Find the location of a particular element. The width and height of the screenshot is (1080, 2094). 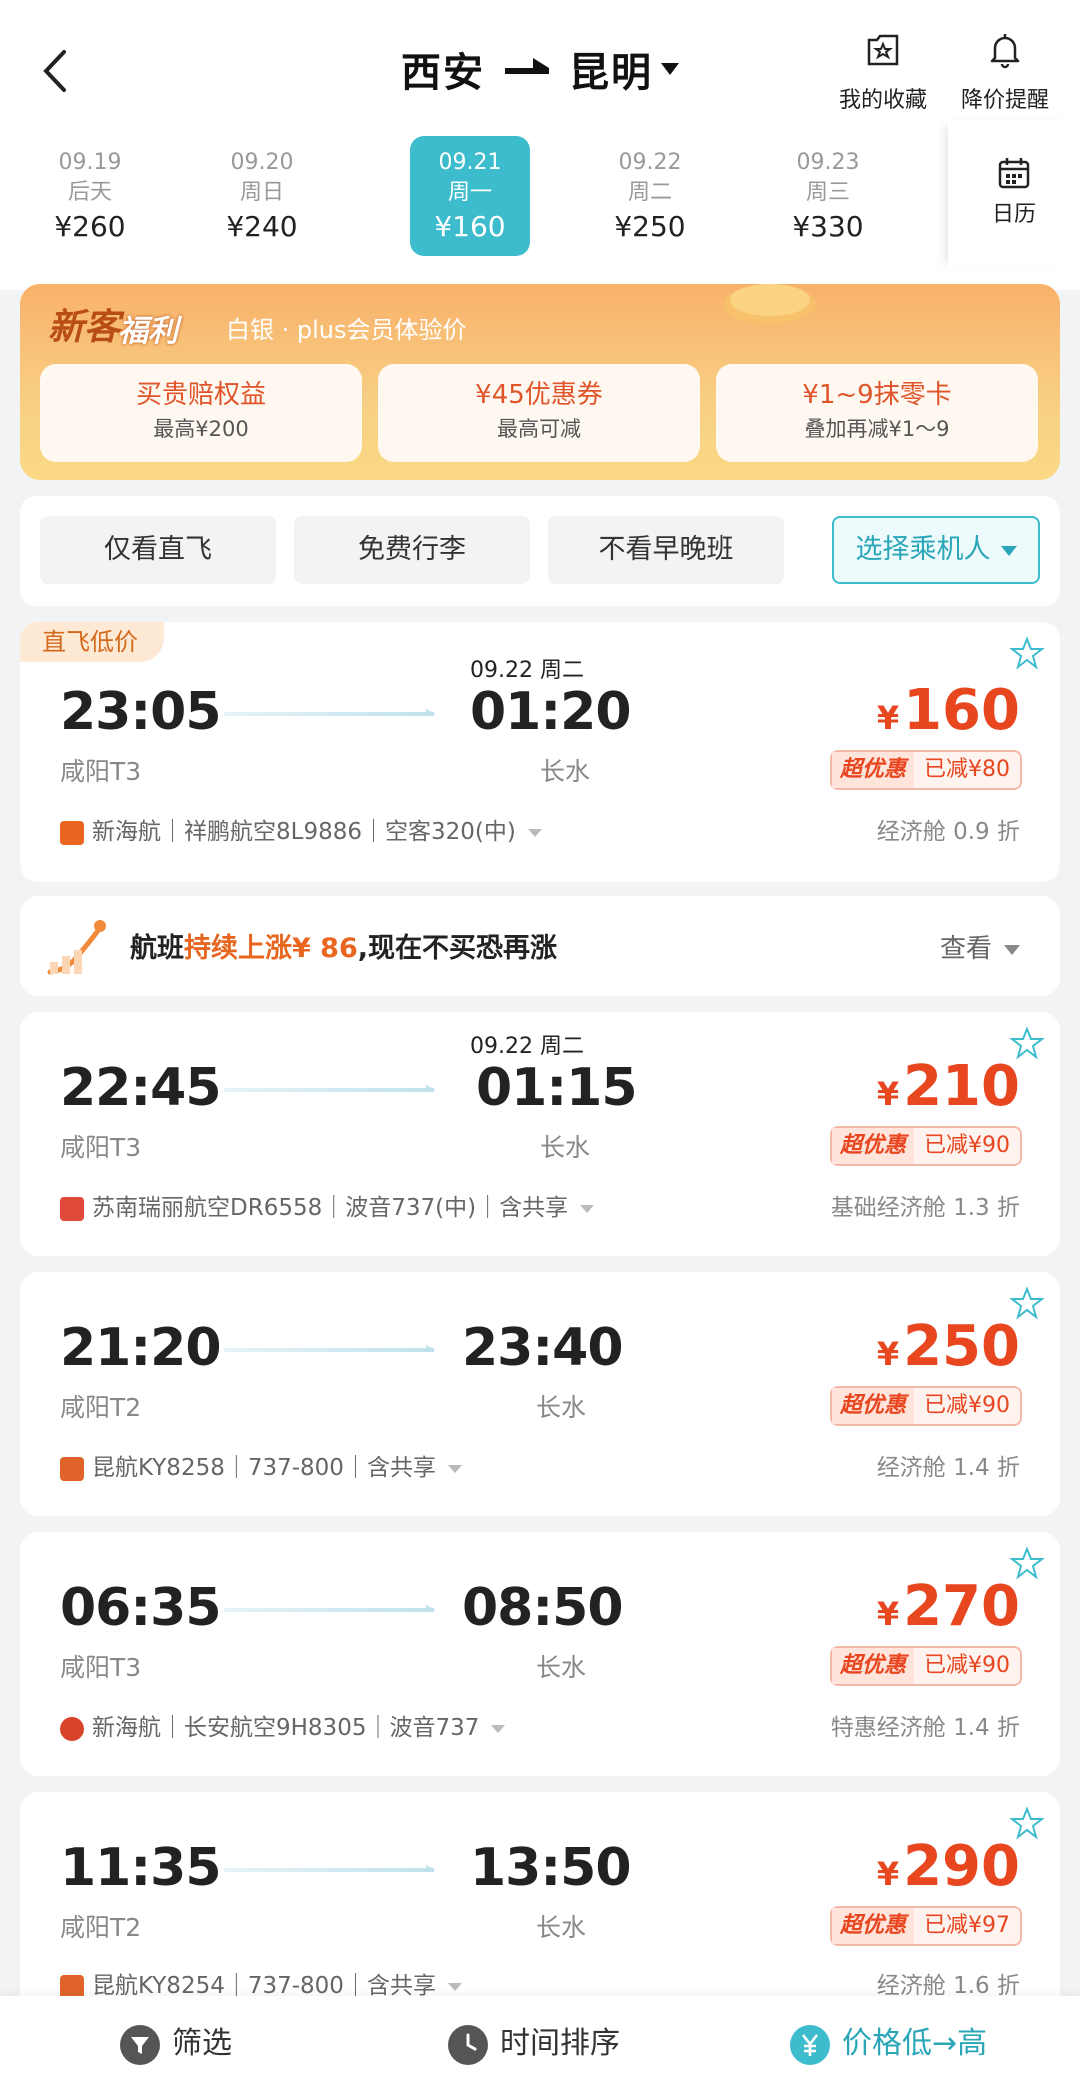

promo-card: ¥45优惠券 最高可减 is located at coordinates (539, 413).